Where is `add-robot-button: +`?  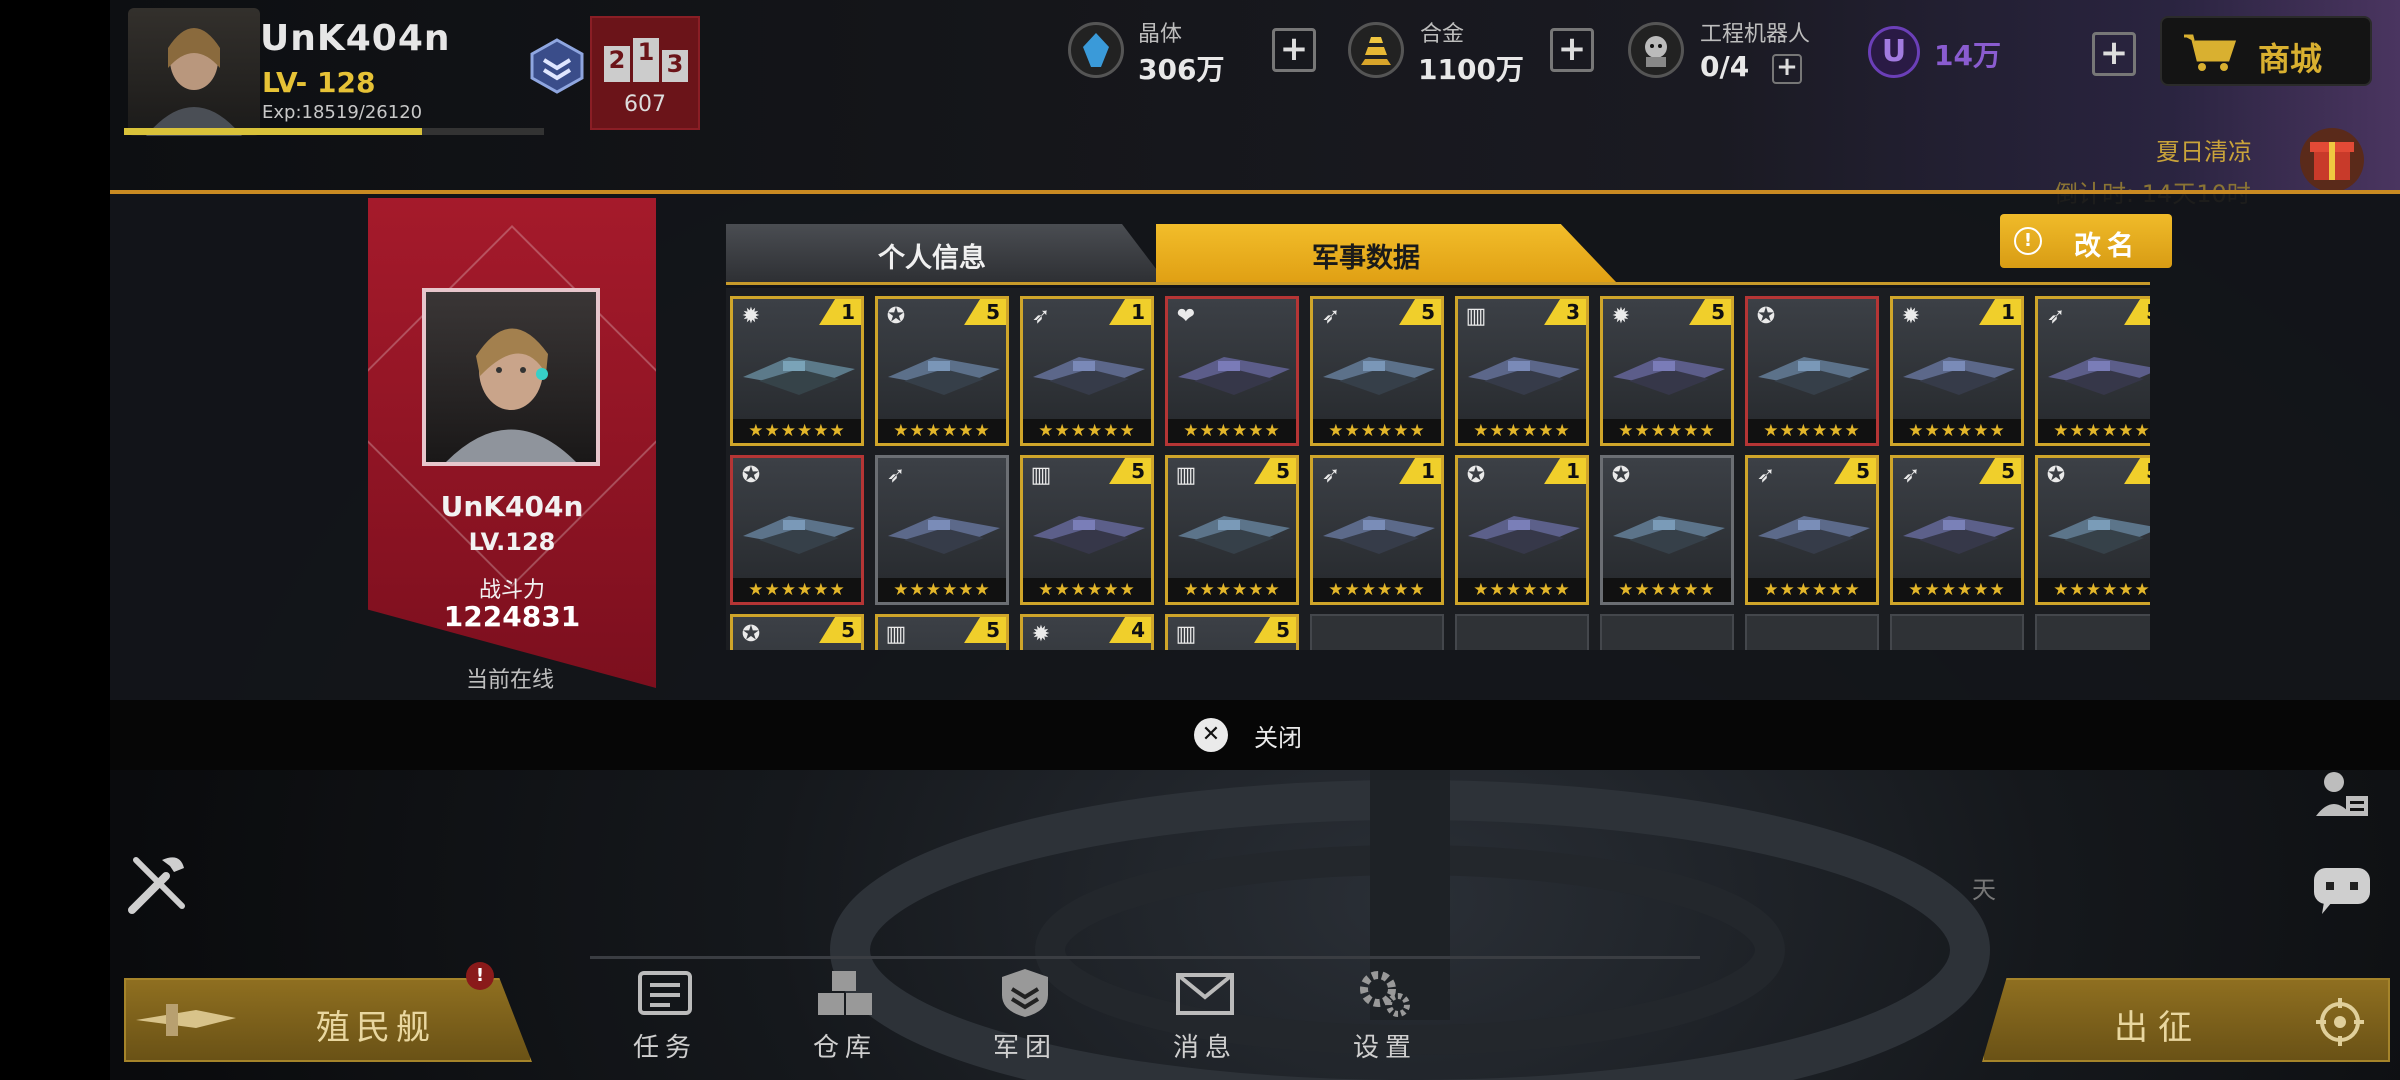
add-robot-button: + is located at coordinates (1787, 69).